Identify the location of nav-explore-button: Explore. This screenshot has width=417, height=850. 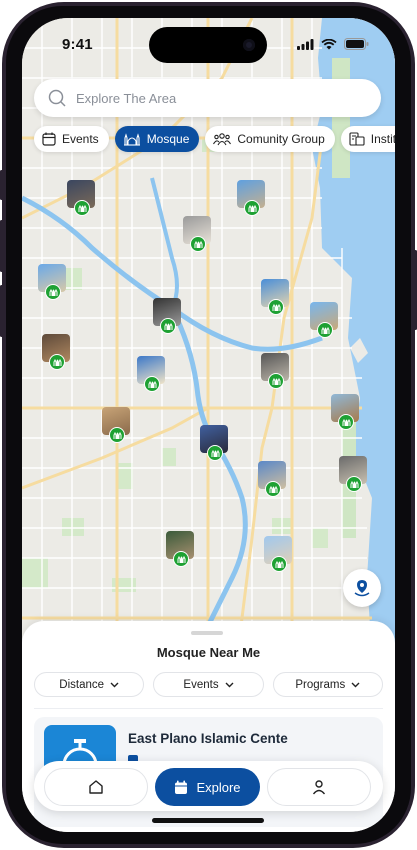
(207, 787).